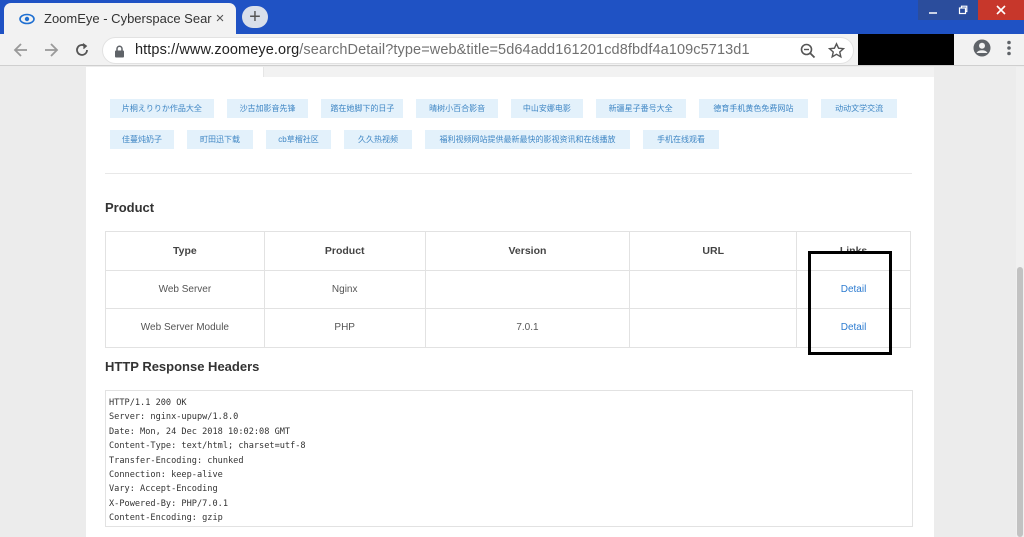 This screenshot has width=1024, height=537. What do you see at coordinates (963, 10) in the screenshot?
I see `restore-icon` at bounding box center [963, 10].